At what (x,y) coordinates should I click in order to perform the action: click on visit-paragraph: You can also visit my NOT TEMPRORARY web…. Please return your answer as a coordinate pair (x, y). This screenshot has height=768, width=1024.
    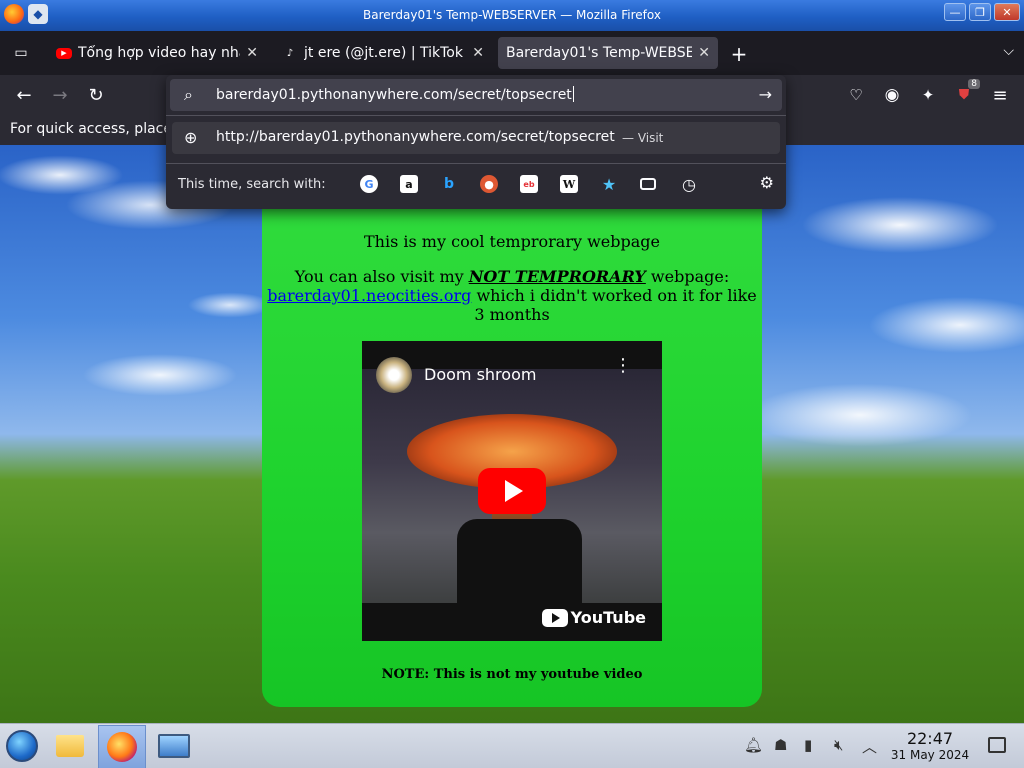
    Looking at the image, I should click on (512, 295).